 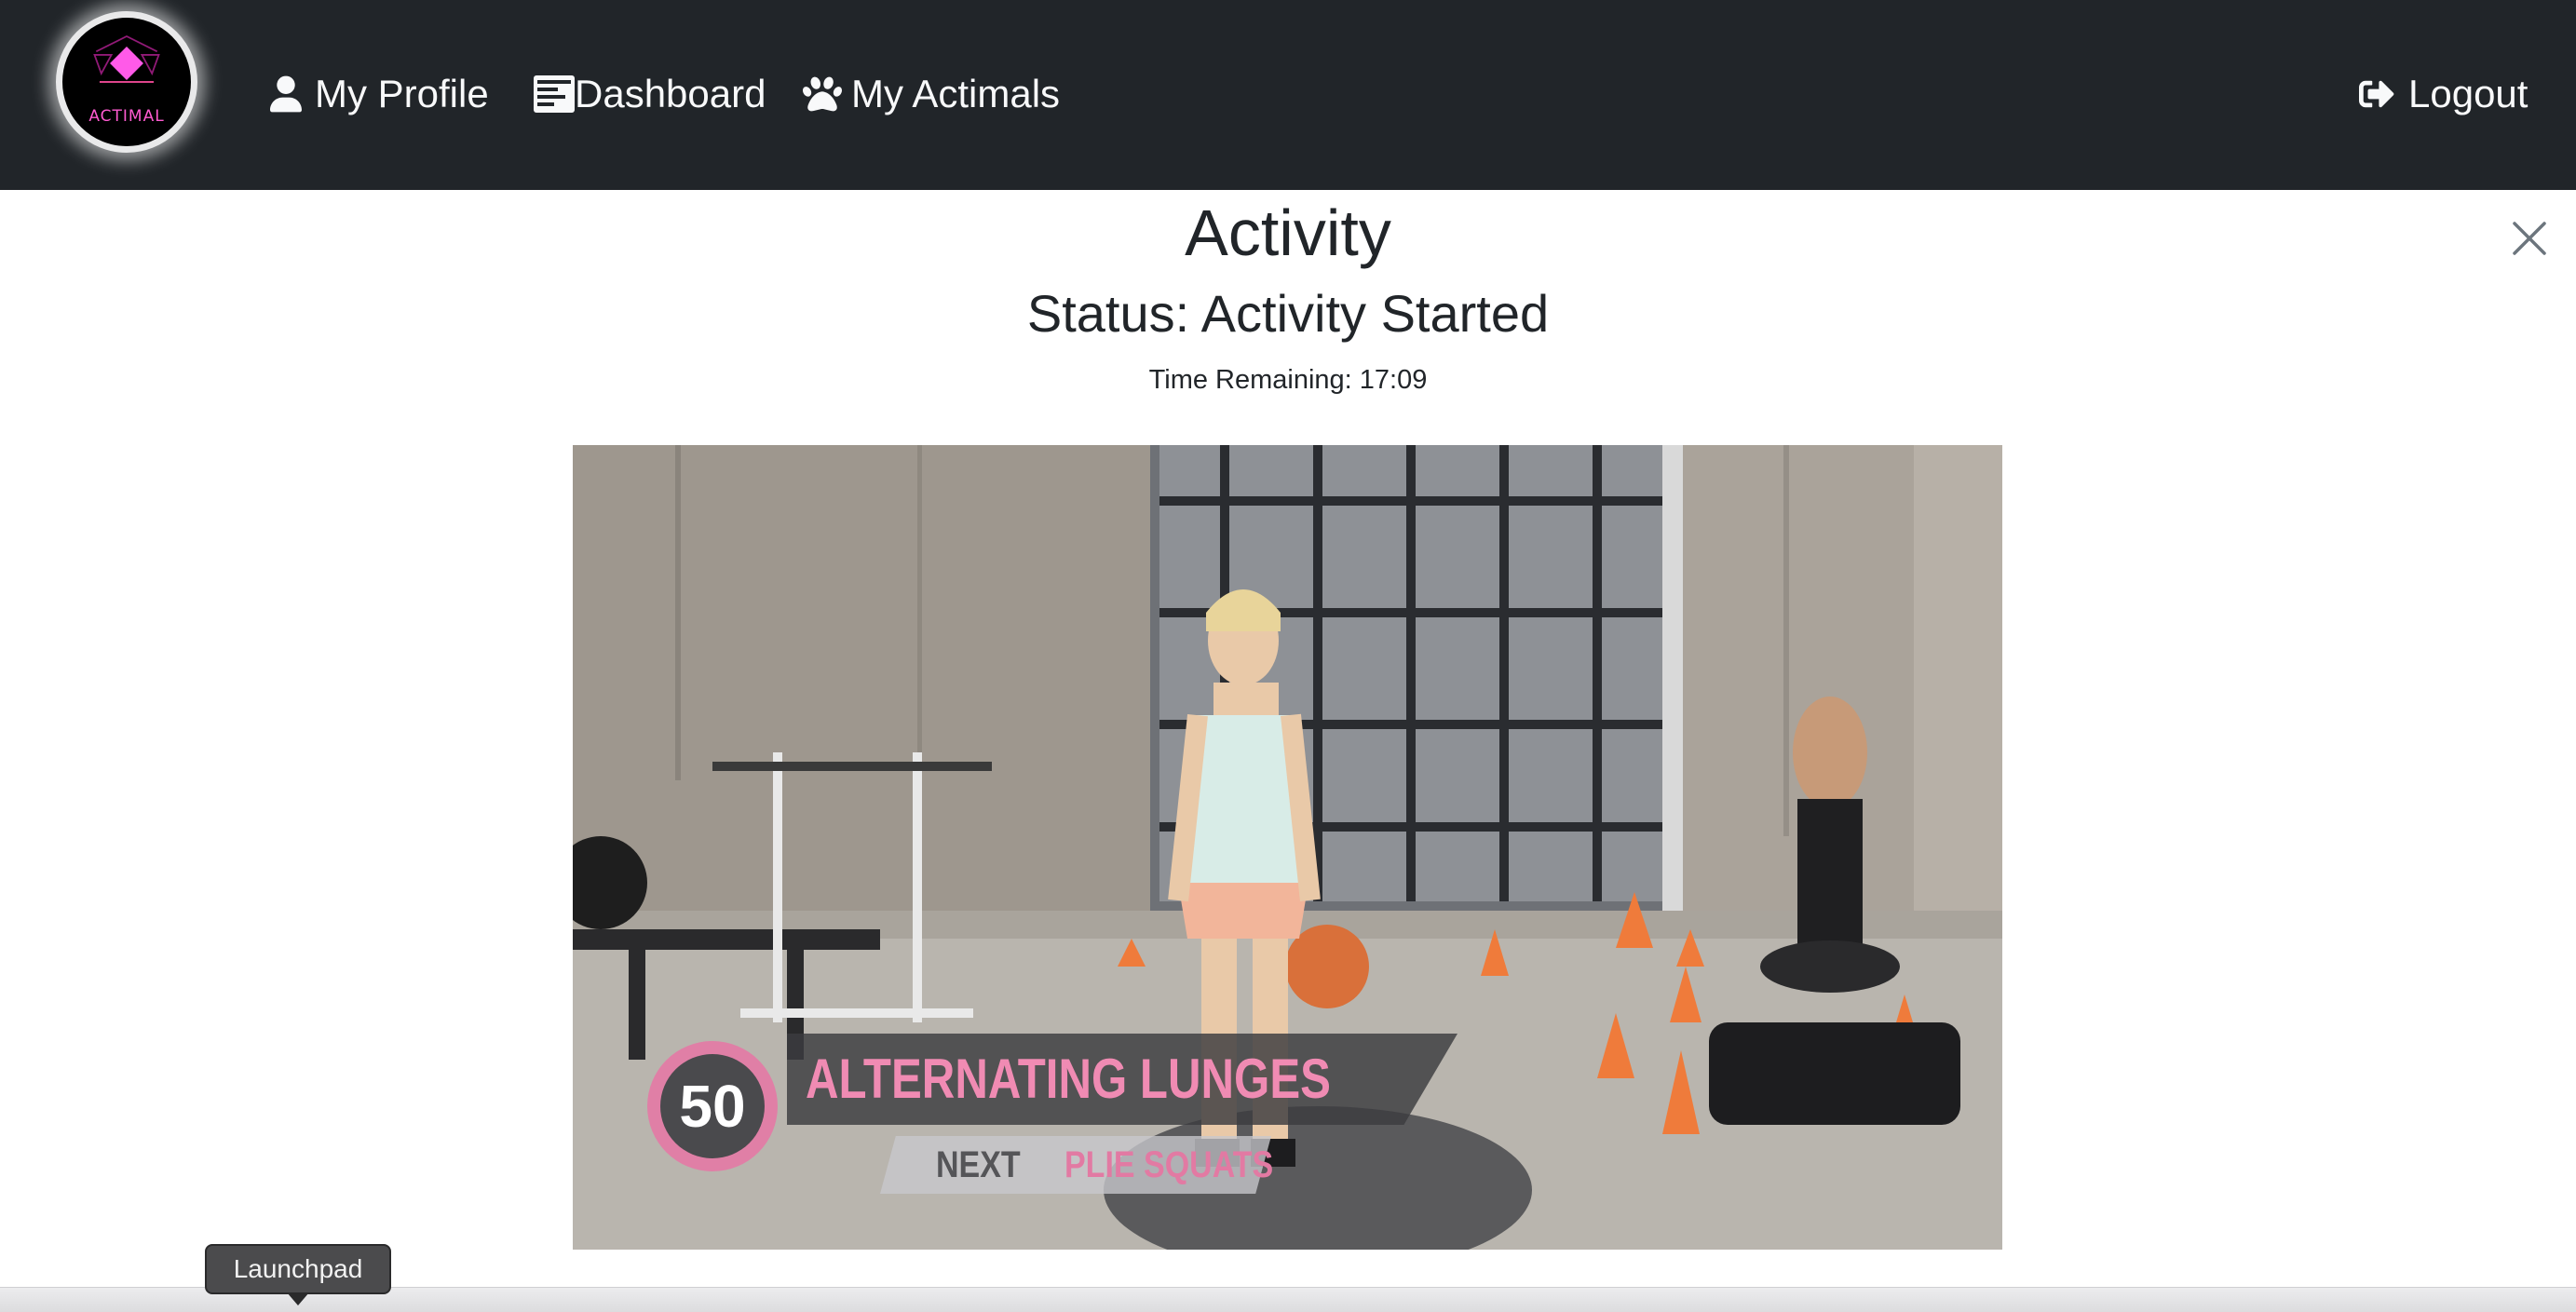 What do you see at coordinates (2376, 94) in the screenshot?
I see `sign-out-icon` at bounding box center [2376, 94].